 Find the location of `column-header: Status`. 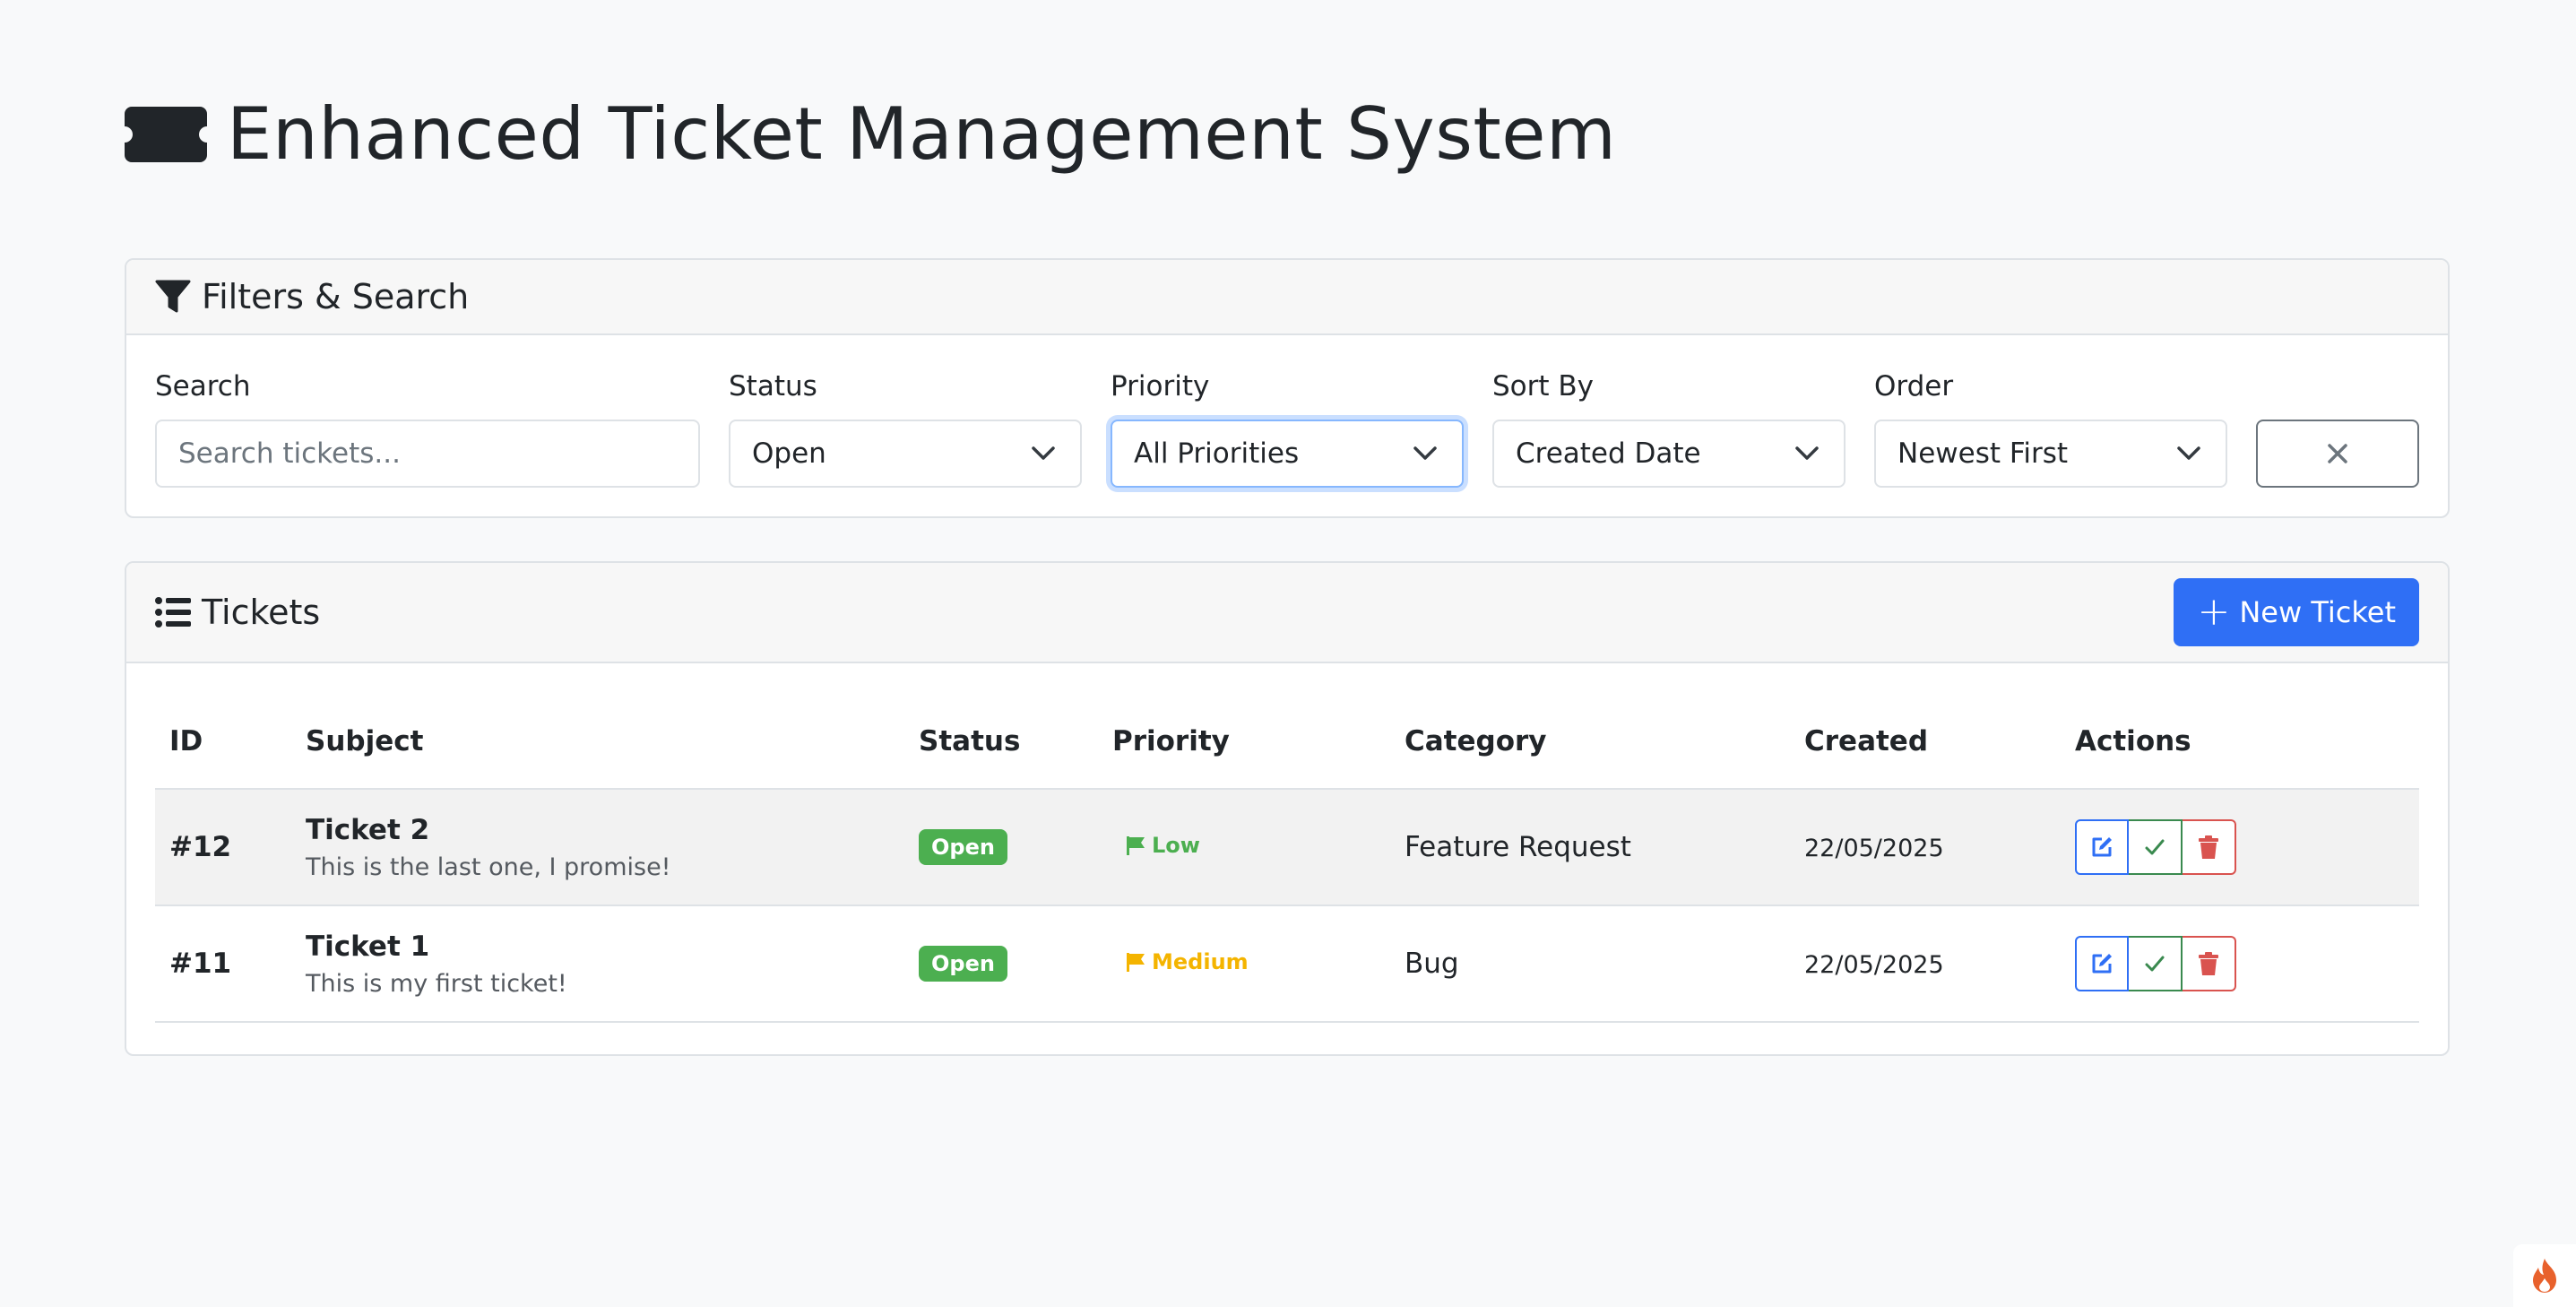

column-header: Status is located at coordinates (1001, 742).